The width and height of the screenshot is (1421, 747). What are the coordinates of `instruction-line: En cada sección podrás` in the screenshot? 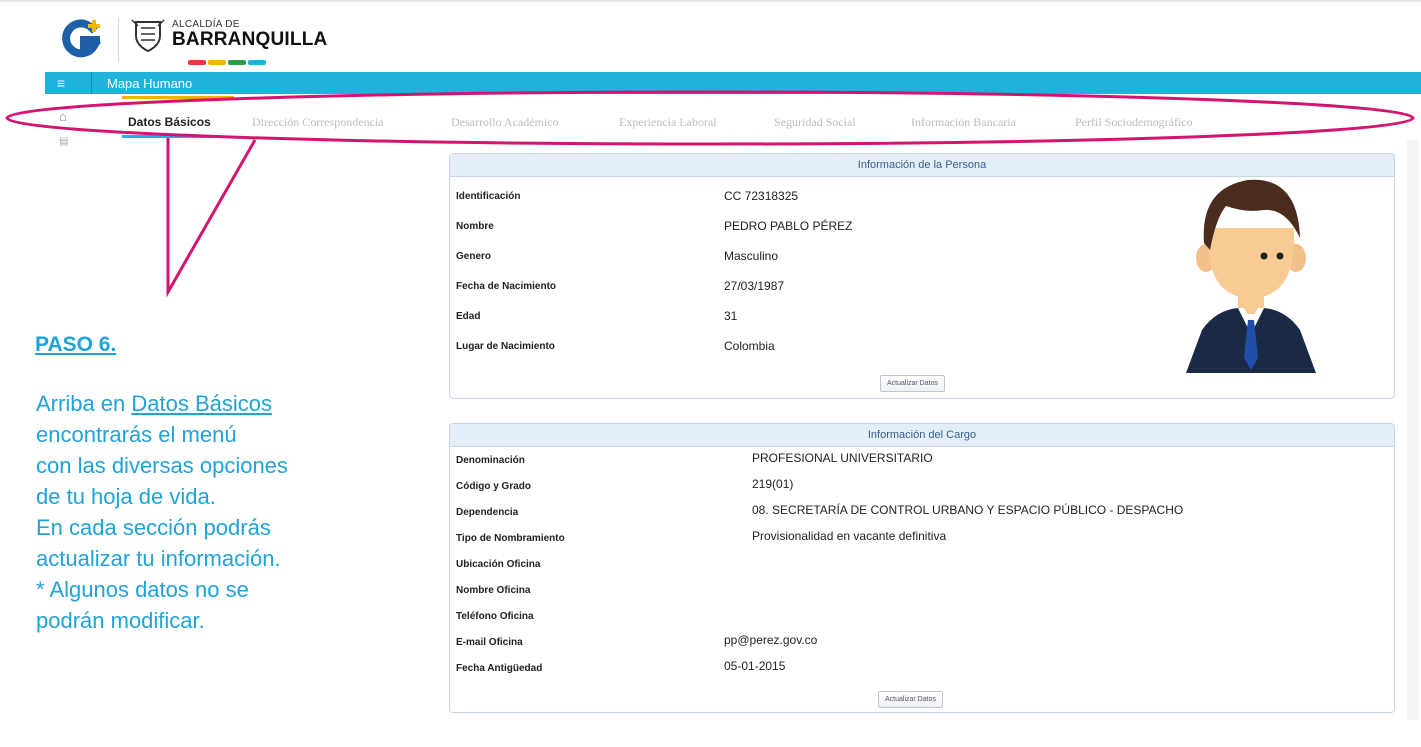 It's located at (153, 527).